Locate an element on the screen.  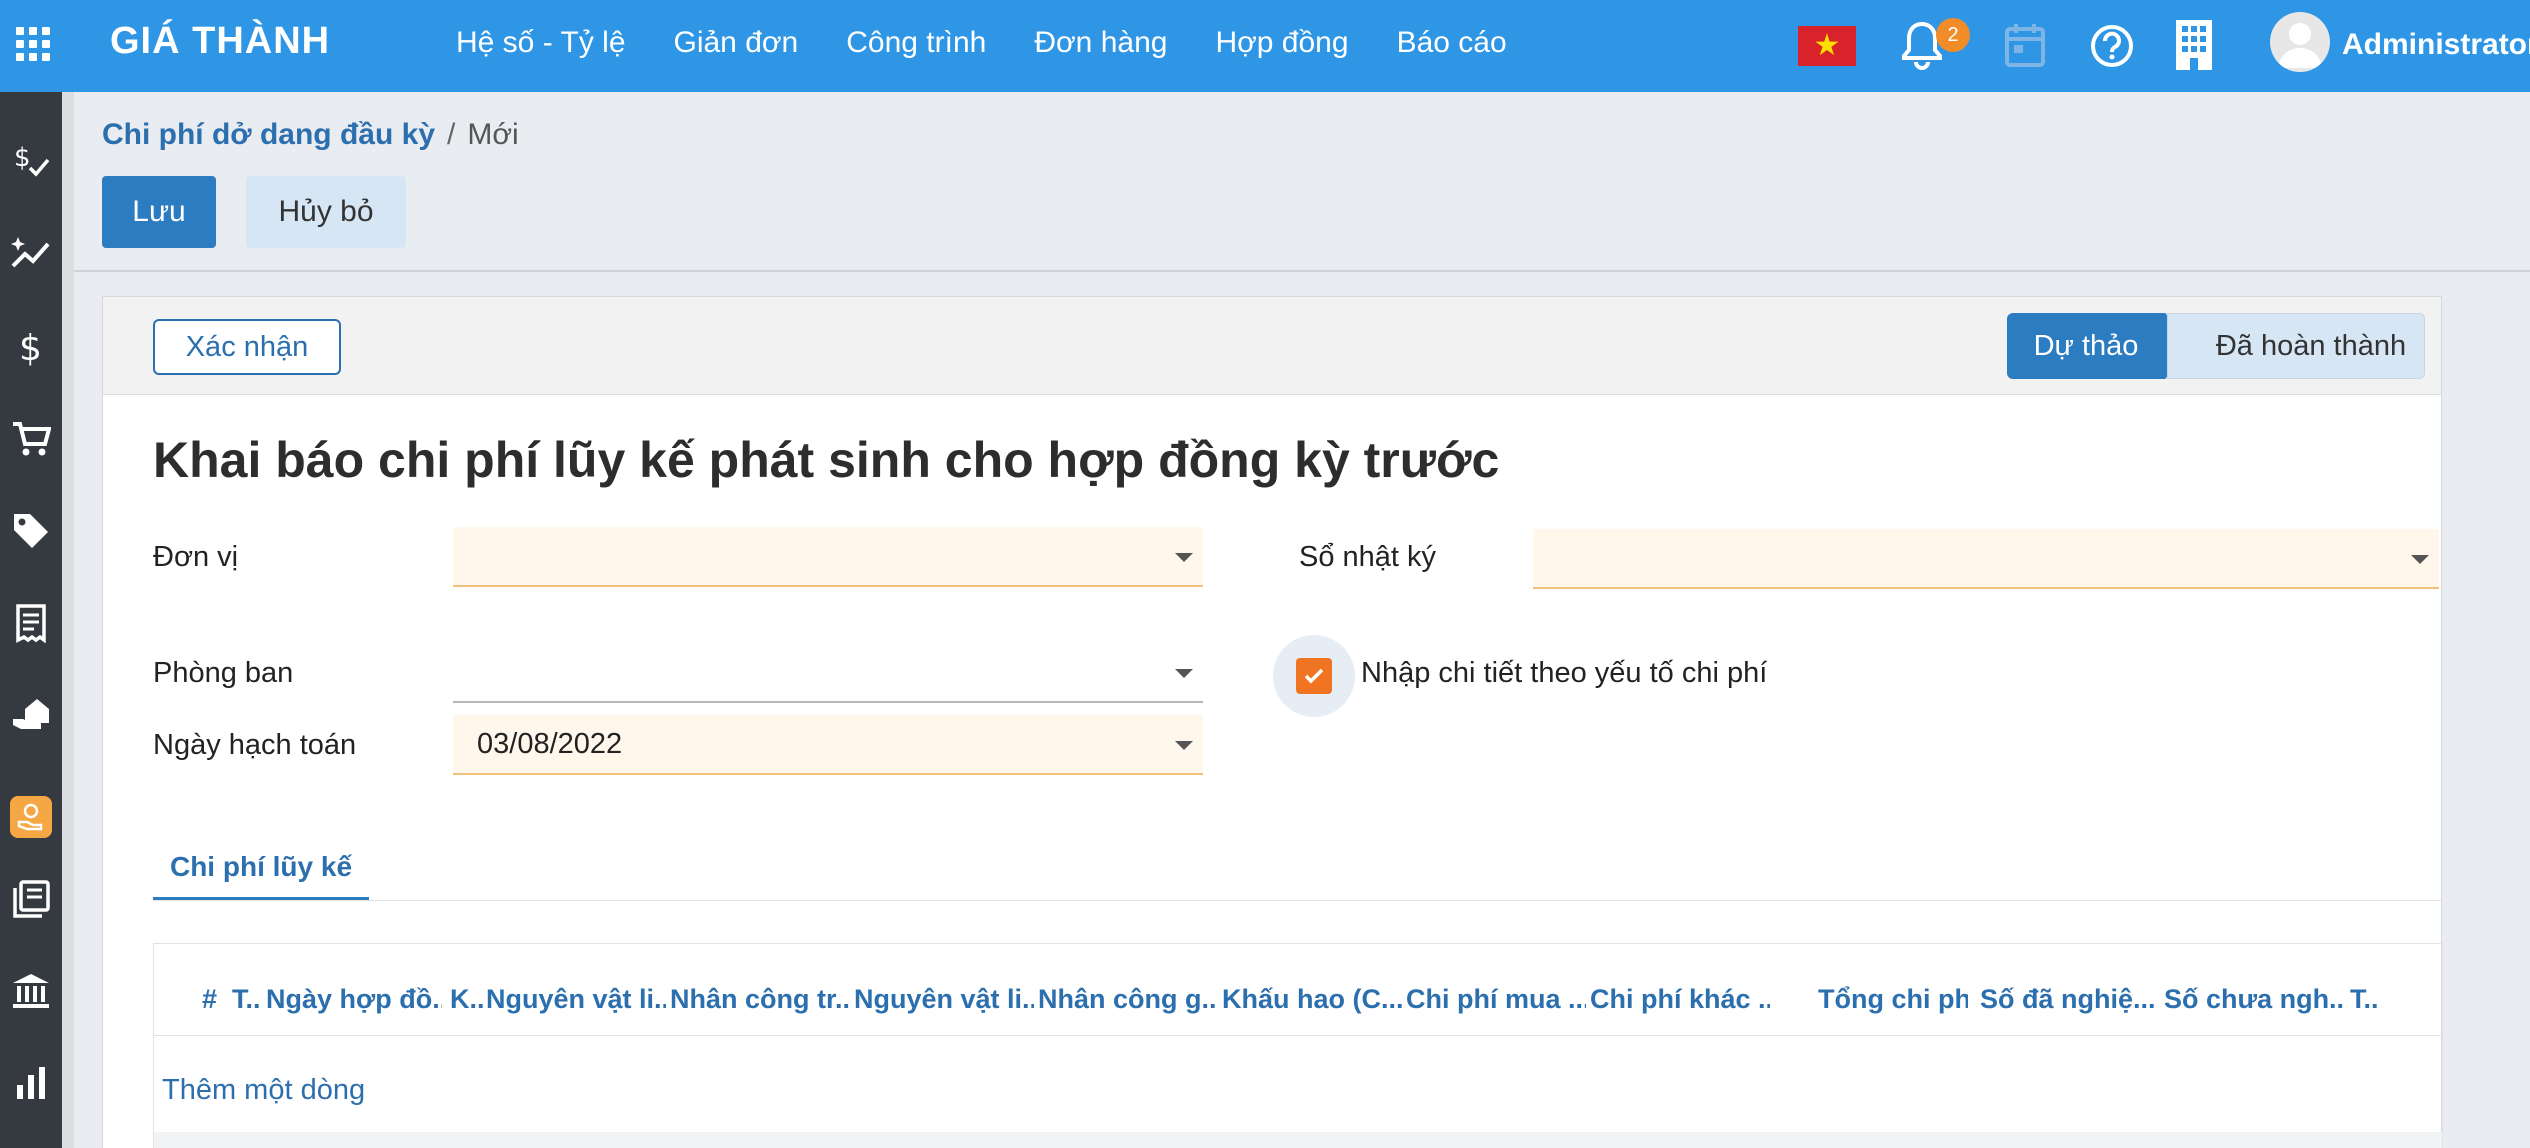
col-total-cost: Tổng chi phí is located at coordinates (1893, 999).